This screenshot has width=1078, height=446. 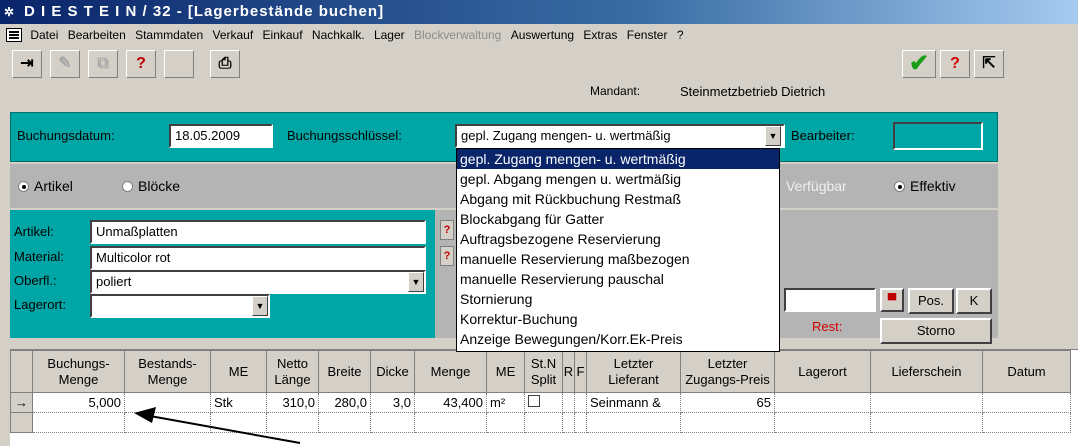 I want to click on column-header: Letzter Lieferant, so click(x=633, y=371).